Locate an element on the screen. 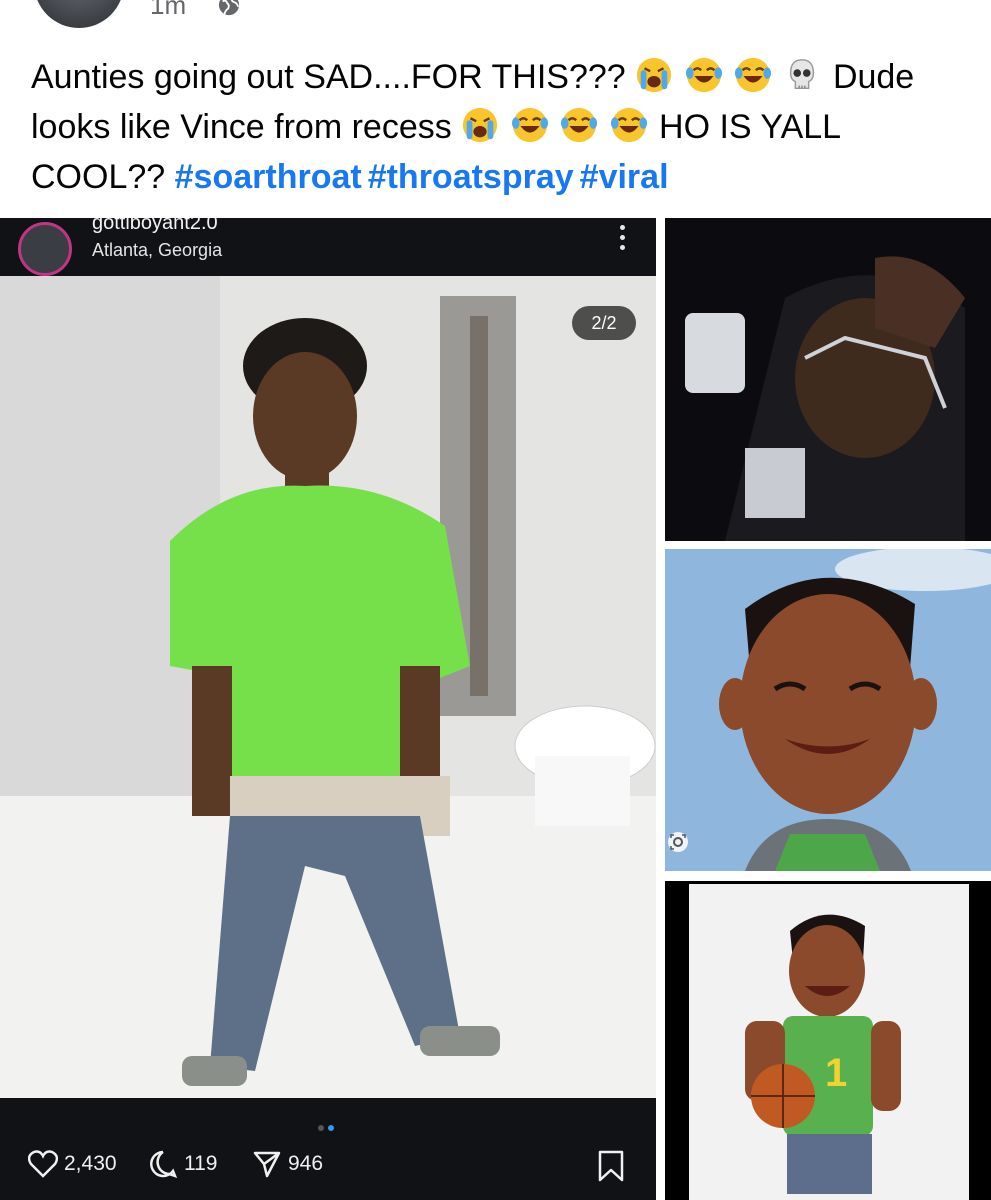  like-count: 2,430 is located at coordinates (90, 1163).